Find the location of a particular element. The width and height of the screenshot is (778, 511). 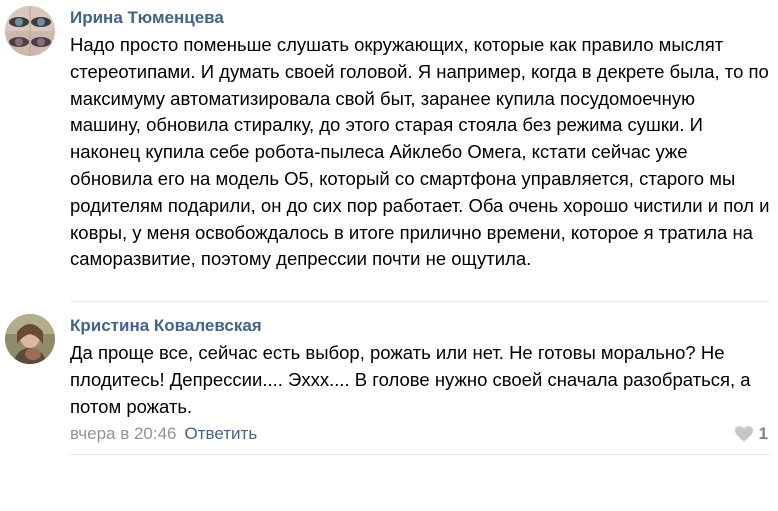

avatar-photo-eyes is located at coordinates (30, 31).